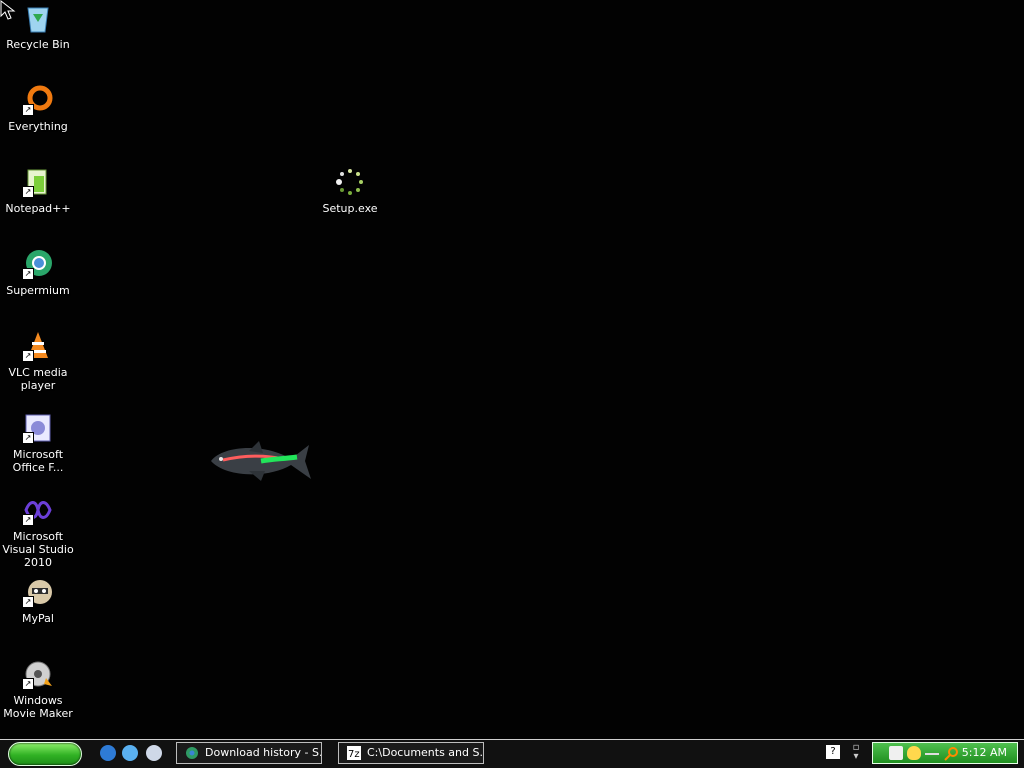 The height and width of the screenshot is (768, 1024). I want to click on desktop-icon-vlc: ↗ VLC media player, so click(38, 361).